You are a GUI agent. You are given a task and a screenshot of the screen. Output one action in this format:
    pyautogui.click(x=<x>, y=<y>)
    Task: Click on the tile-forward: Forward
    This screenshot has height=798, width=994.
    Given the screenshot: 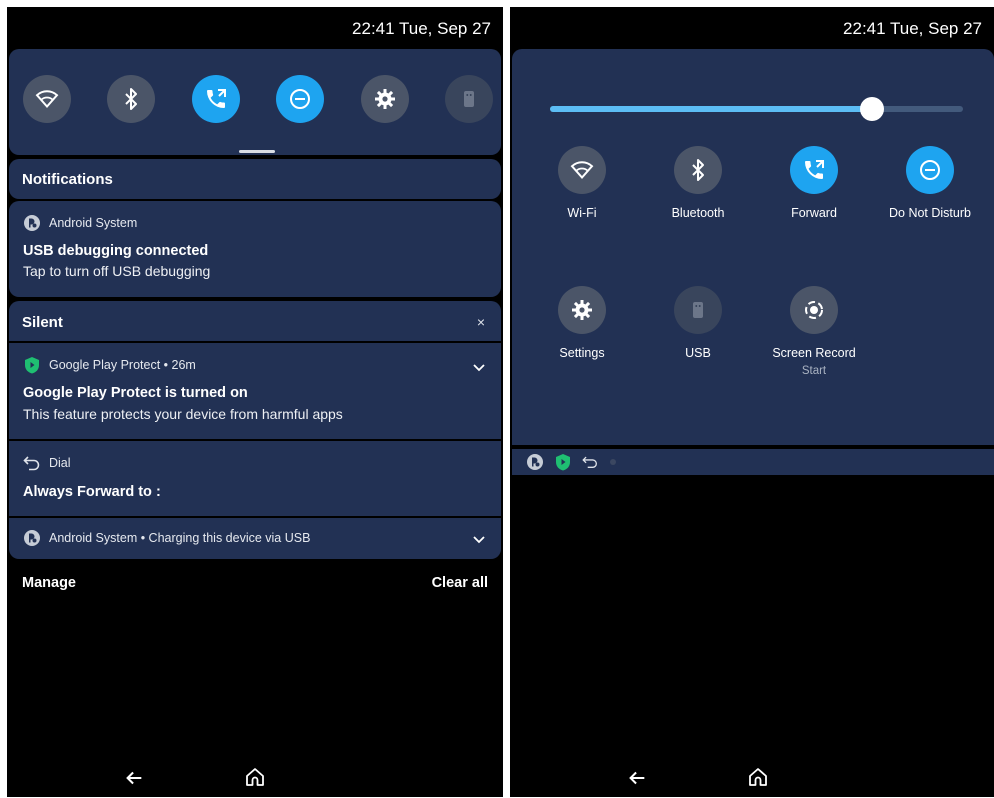 What is the action you would take?
    pyautogui.click(x=814, y=183)
    